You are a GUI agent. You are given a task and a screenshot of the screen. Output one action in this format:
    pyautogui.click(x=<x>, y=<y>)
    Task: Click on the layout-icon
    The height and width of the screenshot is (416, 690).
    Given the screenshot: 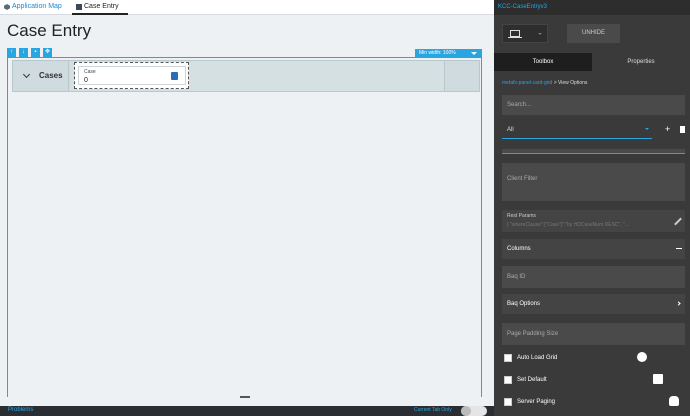 What is the action you would take?
    pyautogui.click(x=79, y=7)
    